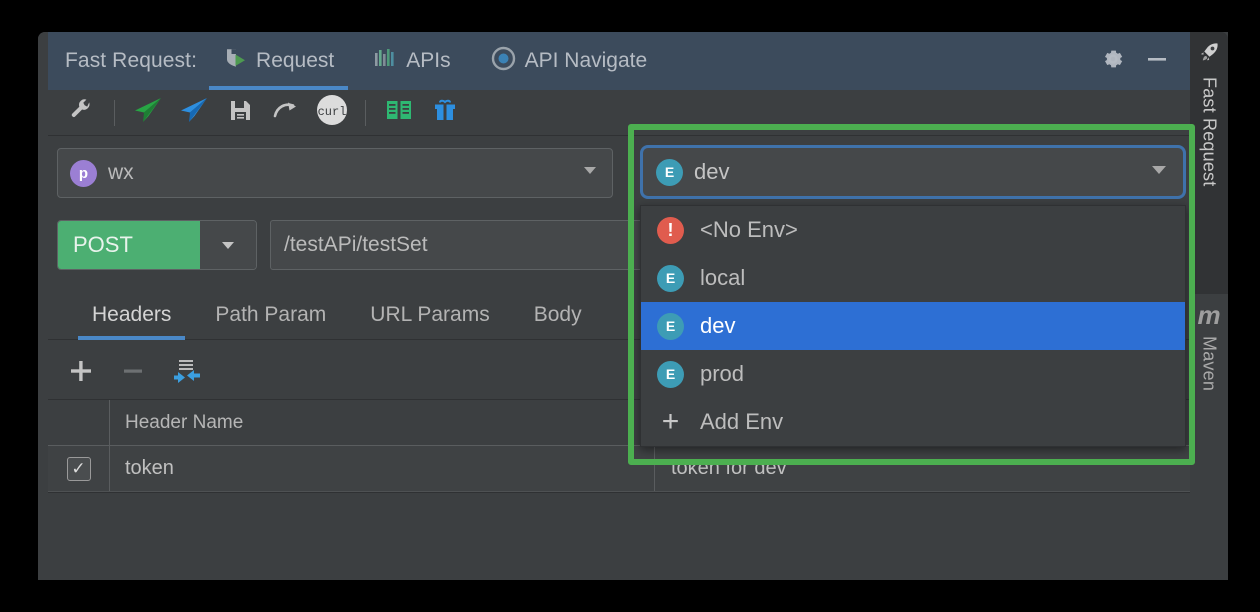 Image resolution: width=1260 pixels, height=612 pixels. What do you see at coordinates (1209, 132) in the screenshot?
I see `sidebar-item-fast-request-label: Fast Request` at bounding box center [1209, 132].